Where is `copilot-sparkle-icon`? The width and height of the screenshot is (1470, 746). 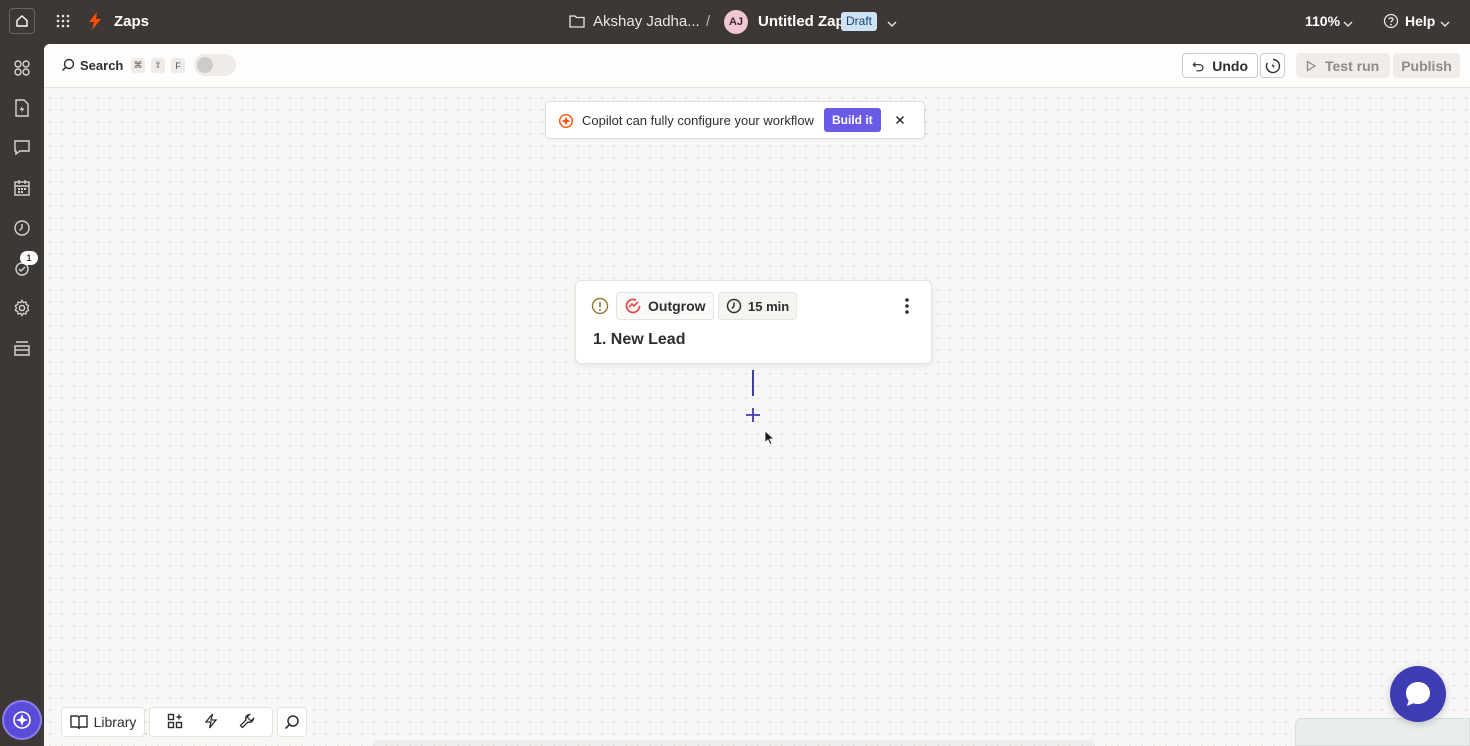
copilot-sparkle-icon is located at coordinates (566, 123).